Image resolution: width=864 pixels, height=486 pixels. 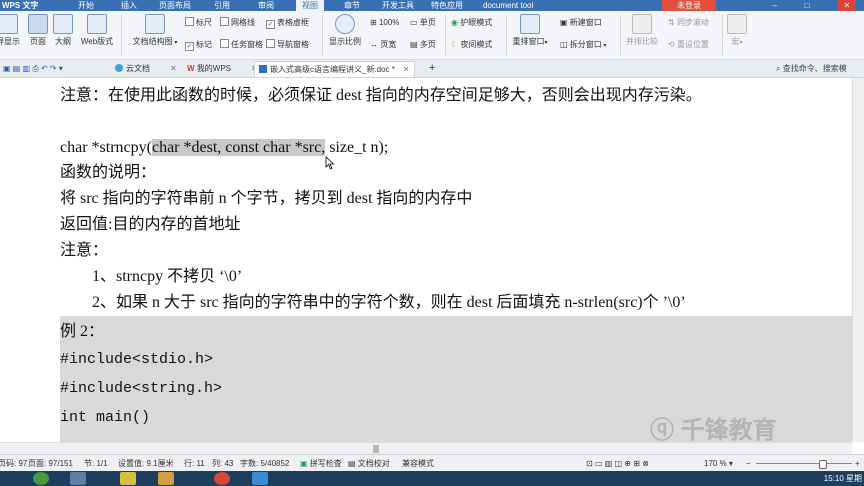 I want to click on side-by-side-button: 并排比较, so click(x=642, y=30).